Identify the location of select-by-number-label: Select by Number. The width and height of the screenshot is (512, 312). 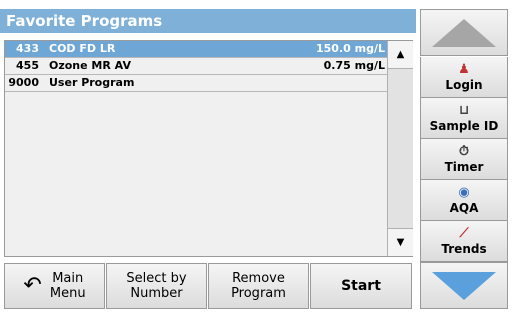
(156, 286).